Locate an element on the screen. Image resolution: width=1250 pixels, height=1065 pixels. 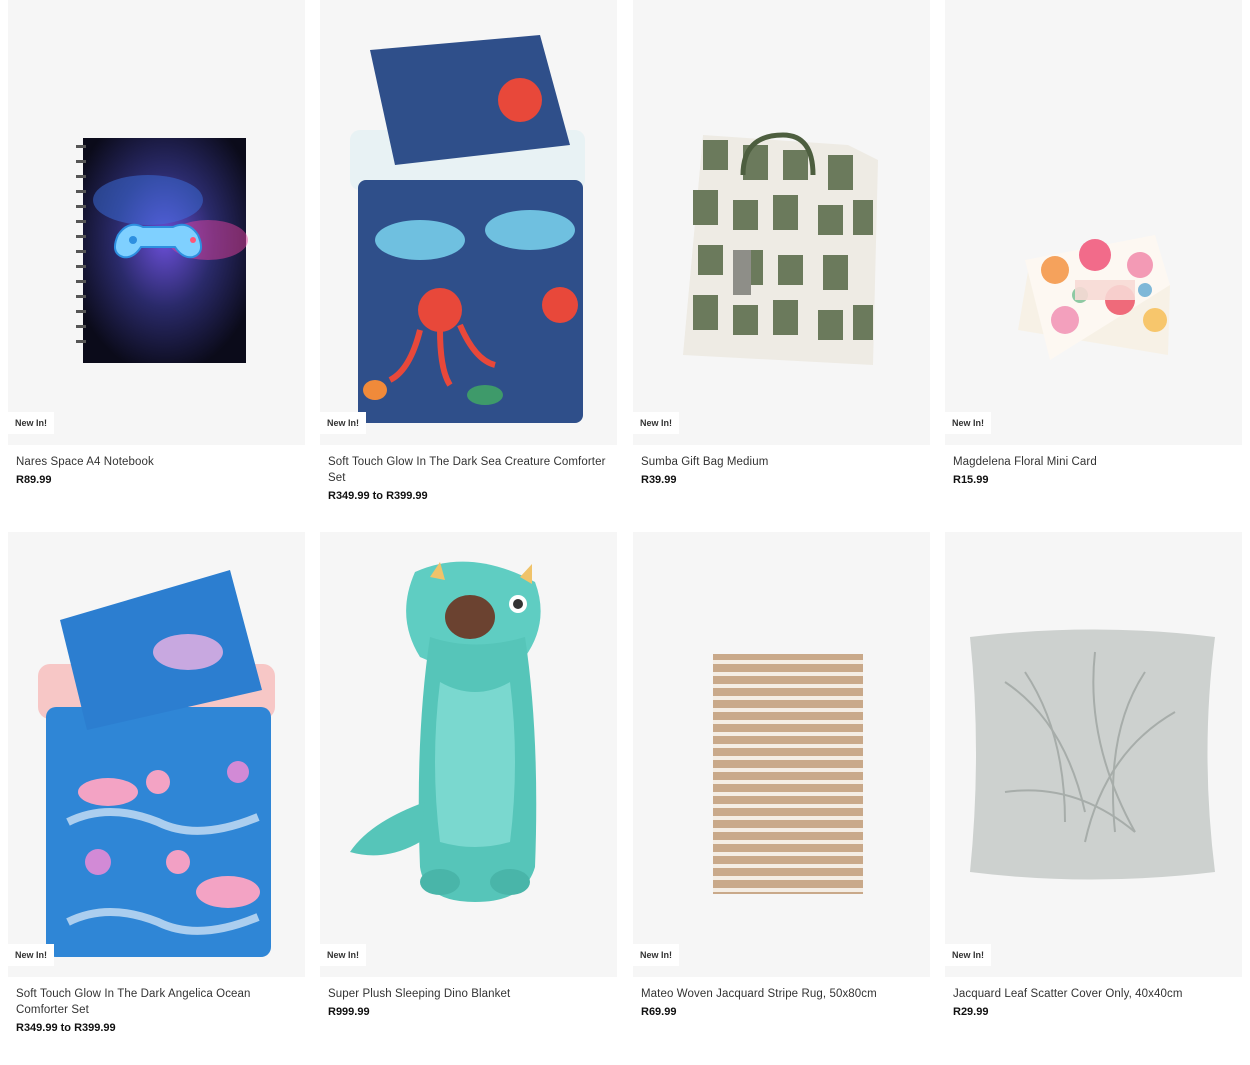
product-image-dino-blanket: New In! is located at coordinates (468, 754).